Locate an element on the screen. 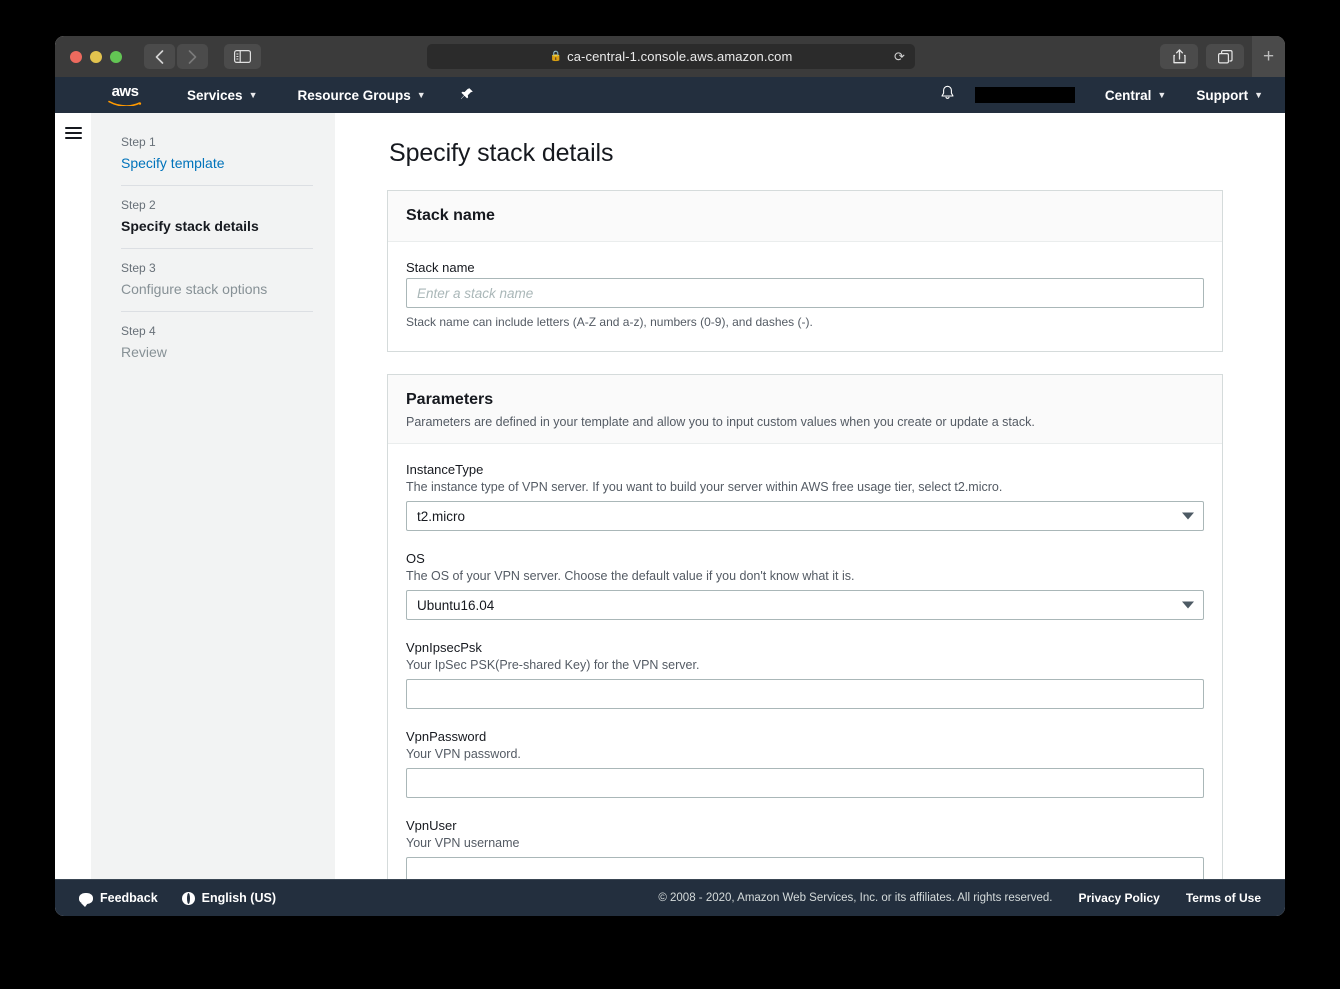 The width and height of the screenshot is (1340, 989). account-name-redacted is located at coordinates (1024, 95).